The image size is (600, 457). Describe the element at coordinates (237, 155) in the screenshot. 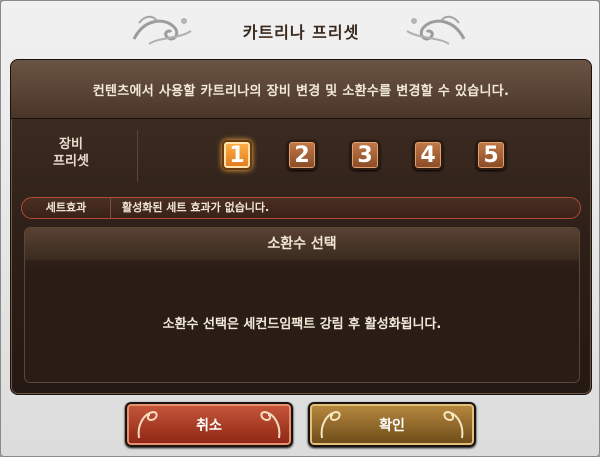

I see `preset-button-1: 1` at that location.